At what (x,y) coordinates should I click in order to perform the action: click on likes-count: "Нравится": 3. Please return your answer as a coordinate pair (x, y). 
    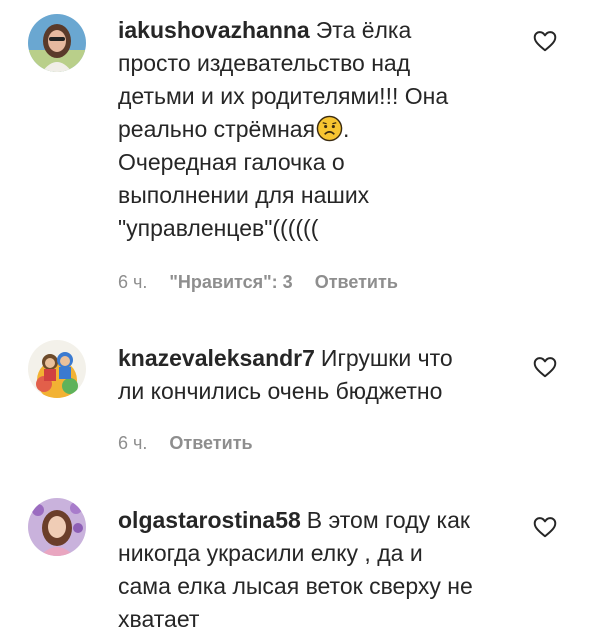
    Looking at the image, I should click on (230, 282).